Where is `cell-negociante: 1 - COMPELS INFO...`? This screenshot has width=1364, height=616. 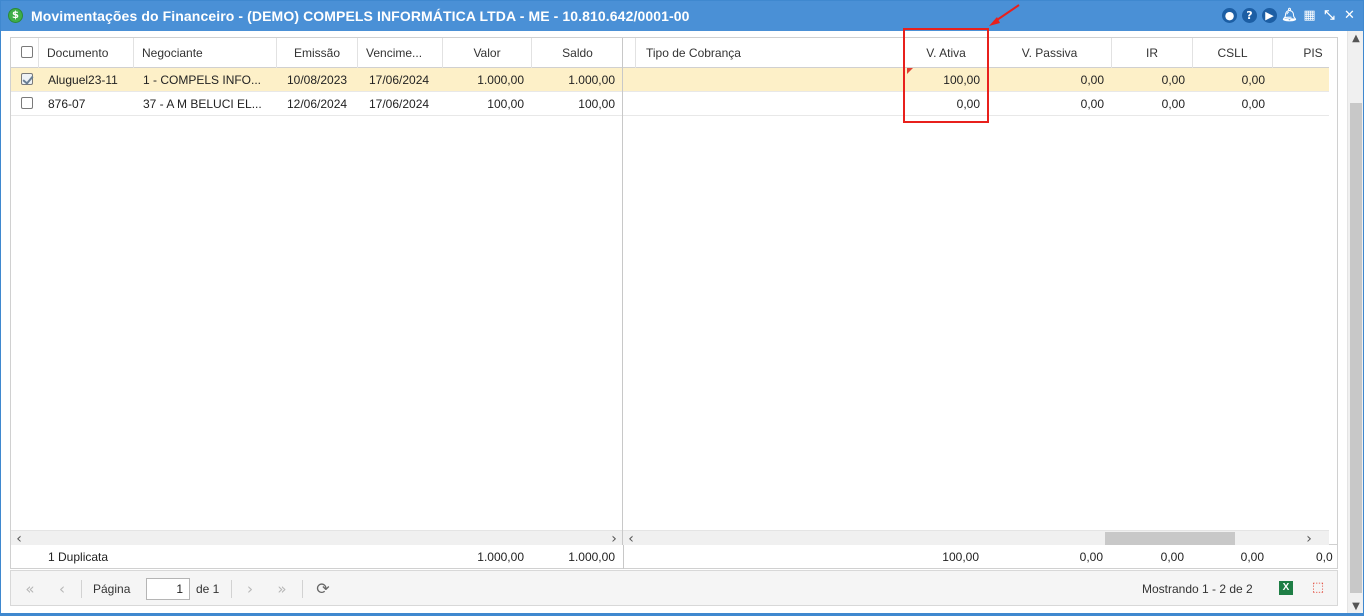
cell-negociante: 1 - COMPELS INFO... is located at coordinates (202, 80).